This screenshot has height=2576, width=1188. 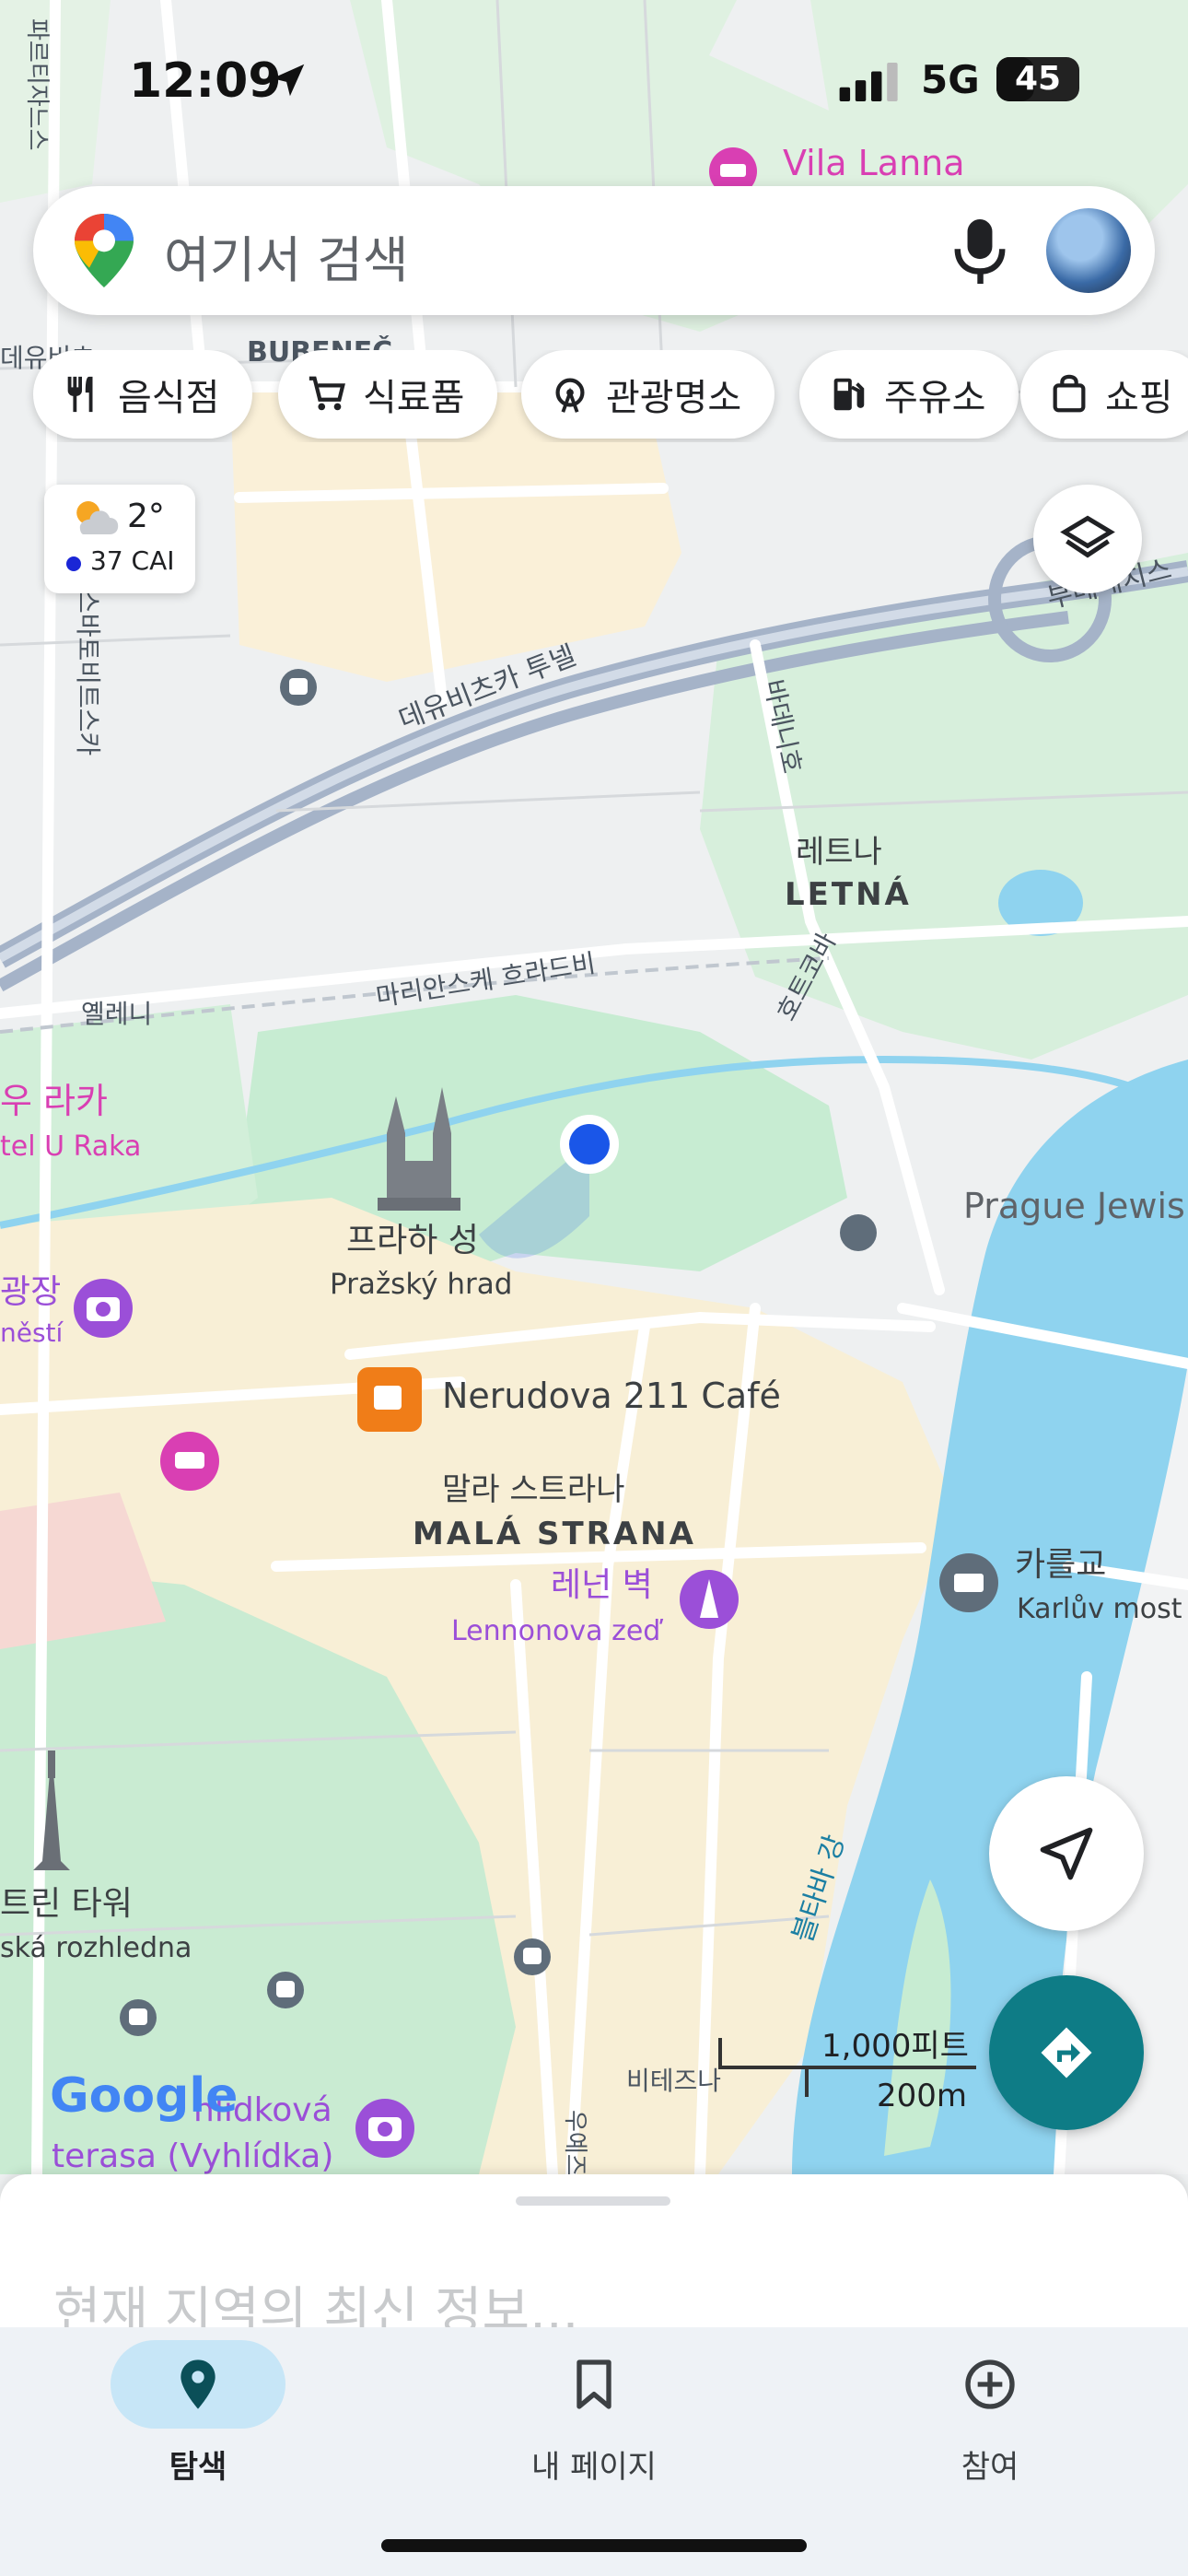 What do you see at coordinates (990, 2433) in the screenshot?
I see `tab-contribute: 참여` at bounding box center [990, 2433].